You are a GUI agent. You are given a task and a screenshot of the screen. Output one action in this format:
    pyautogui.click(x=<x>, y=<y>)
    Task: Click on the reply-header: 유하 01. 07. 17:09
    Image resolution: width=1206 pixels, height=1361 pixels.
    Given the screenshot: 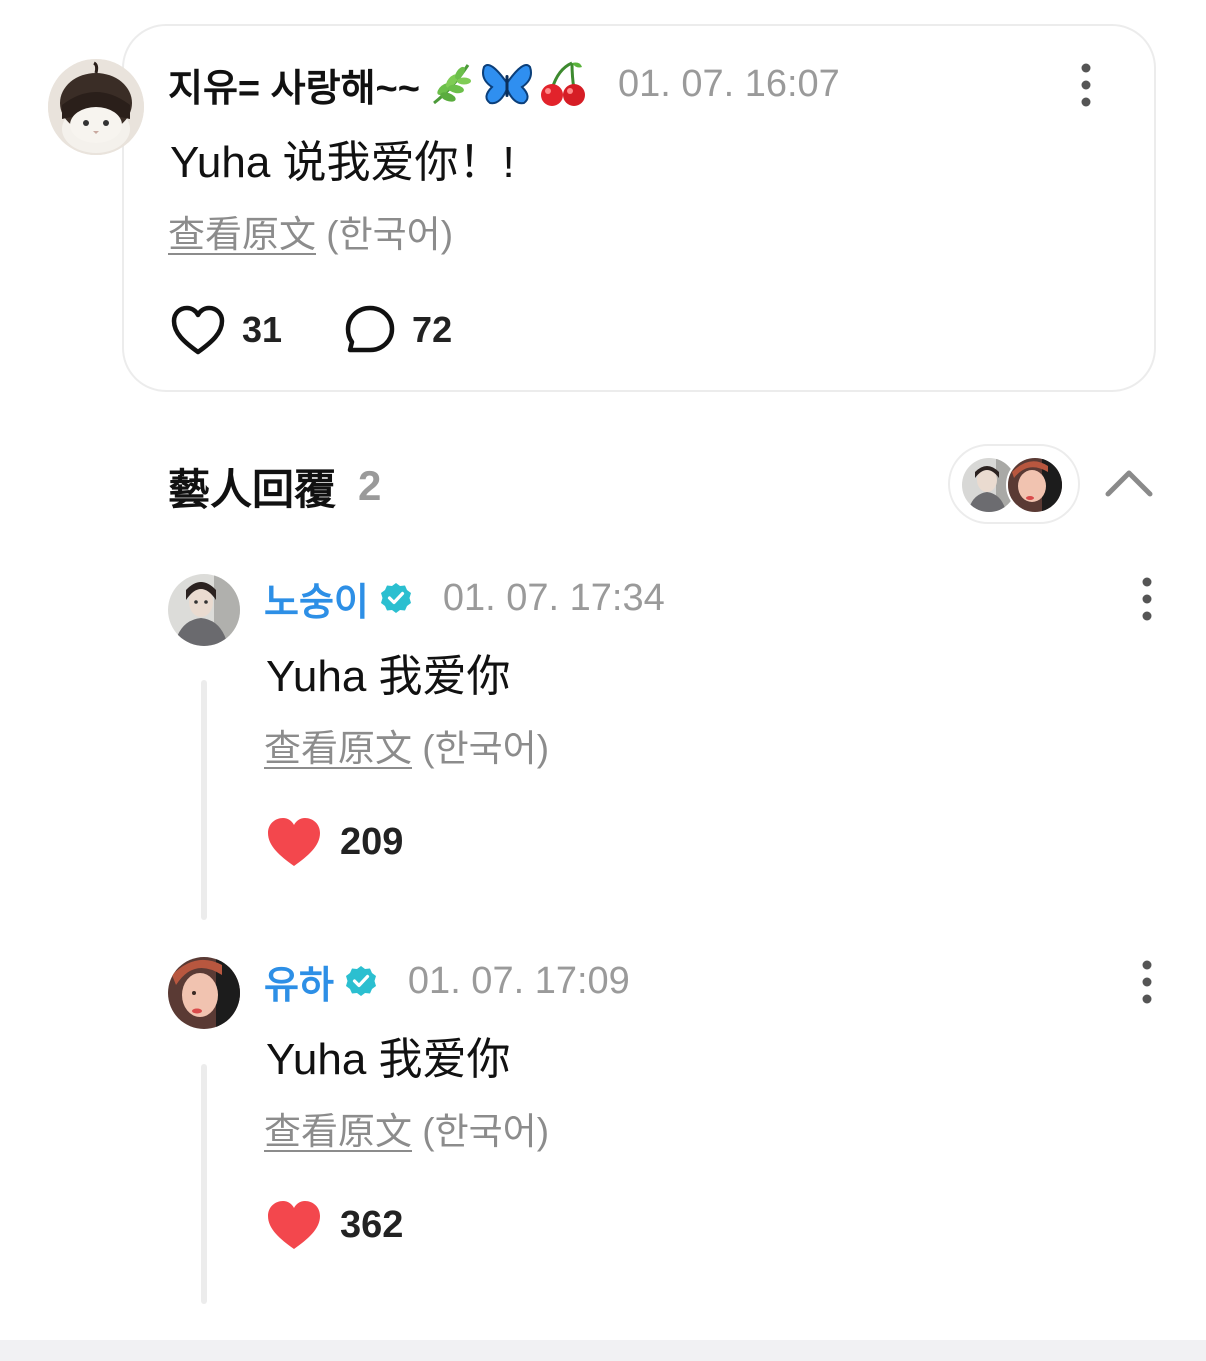 What is the action you would take?
    pyautogui.click(x=447, y=981)
    